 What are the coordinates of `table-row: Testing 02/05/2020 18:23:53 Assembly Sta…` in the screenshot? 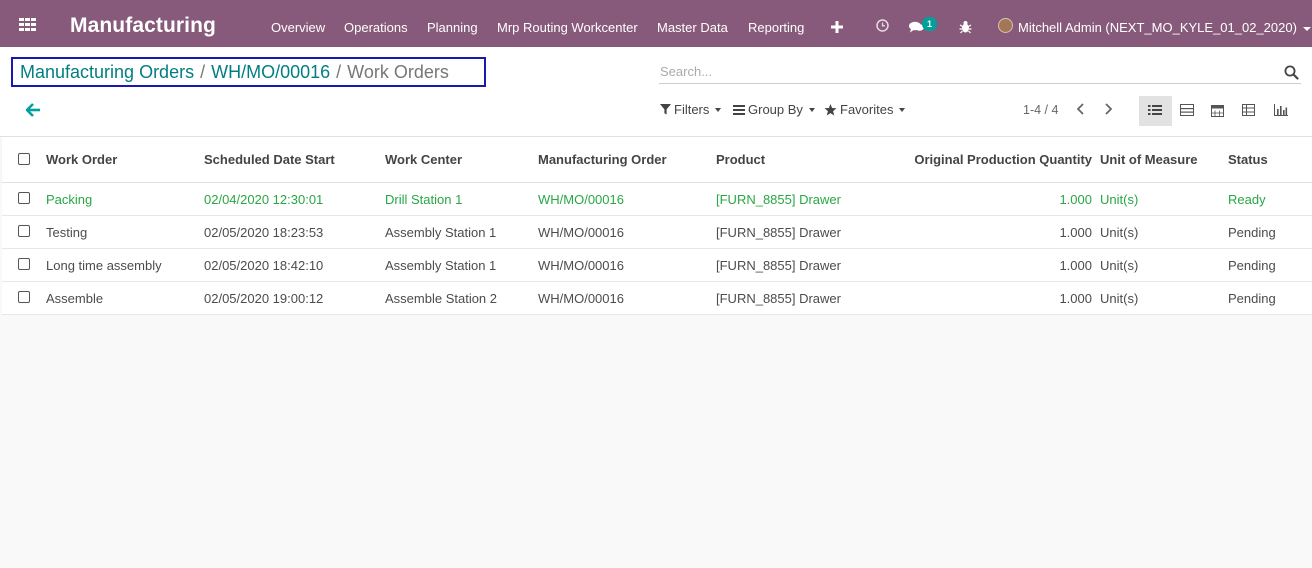 It's located at (657, 232).